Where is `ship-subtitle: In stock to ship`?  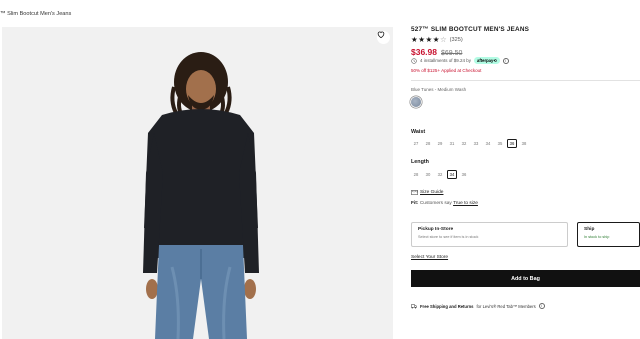 ship-subtitle: In stock to ship is located at coordinates (597, 237).